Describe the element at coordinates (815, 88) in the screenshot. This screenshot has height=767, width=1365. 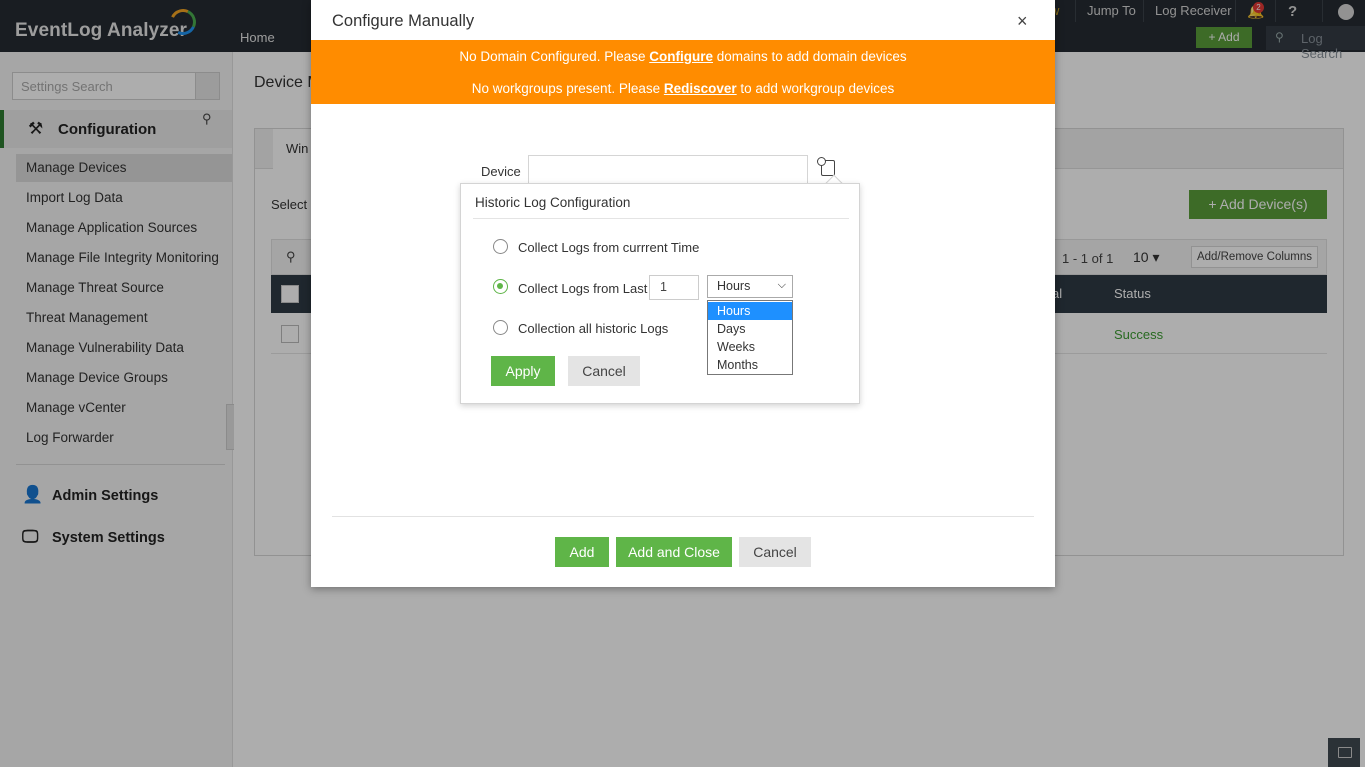
I see `banner-text: to add workgroup devices` at that location.